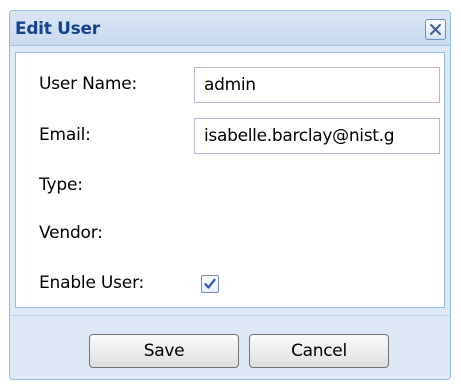 The width and height of the screenshot is (461, 390). I want to click on email-field: isabelle.barclay@nist.g, so click(317, 136).